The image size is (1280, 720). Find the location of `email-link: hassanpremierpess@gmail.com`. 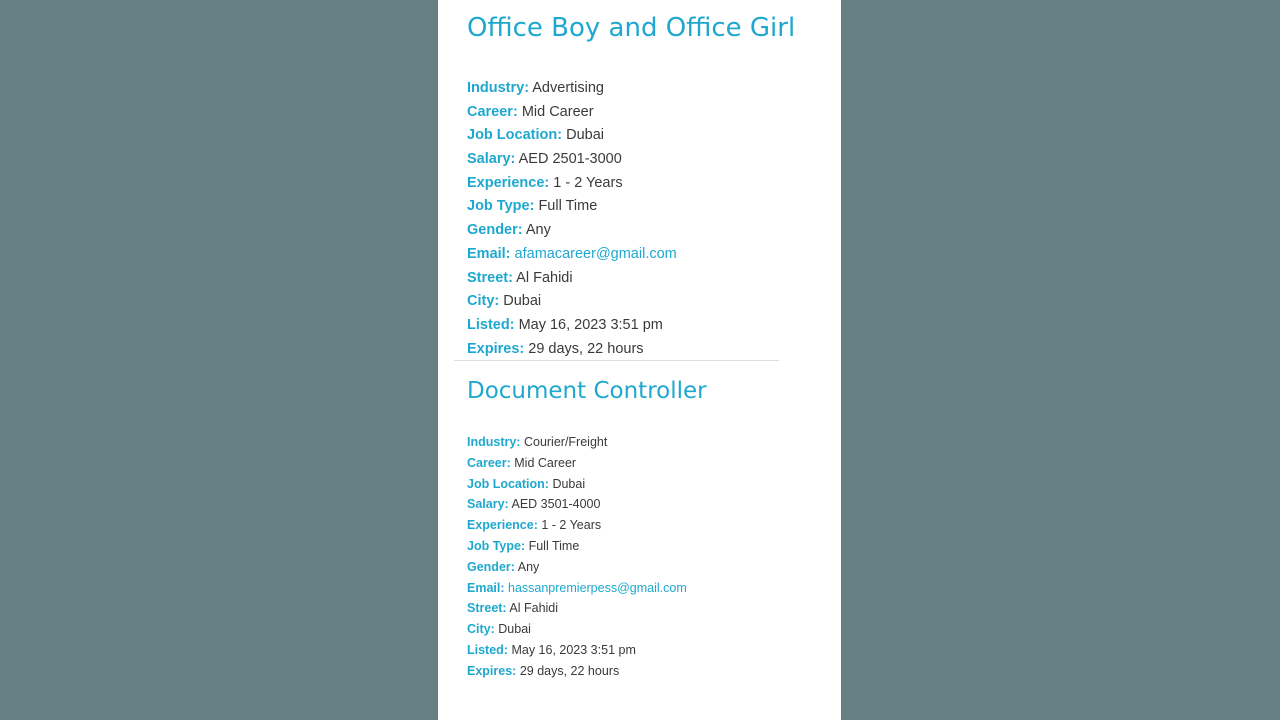

email-link: hassanpremierpess@gmail.com is located at coordinates (597, 588).